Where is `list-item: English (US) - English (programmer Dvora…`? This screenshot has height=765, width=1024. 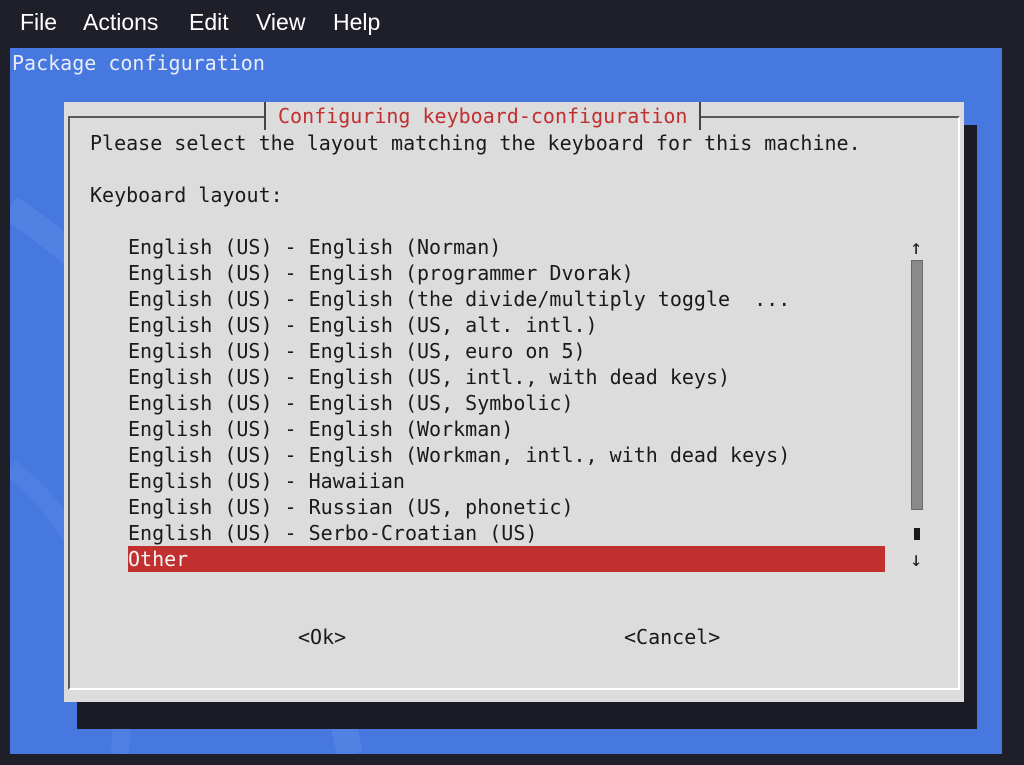 list-item: English (US) - English (programmer Dvora… is located at coordinates (506, 273).